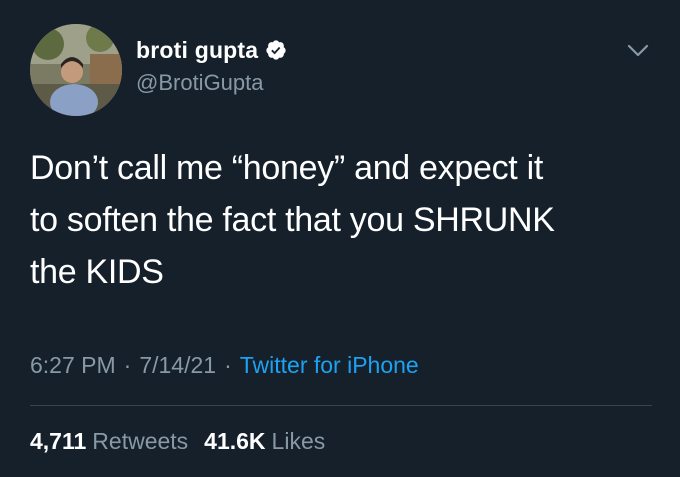  What do you see at coordinates (197, 50) in the screenshot?
I see `display-name: broti gupta` at bounding box center [197, 50].